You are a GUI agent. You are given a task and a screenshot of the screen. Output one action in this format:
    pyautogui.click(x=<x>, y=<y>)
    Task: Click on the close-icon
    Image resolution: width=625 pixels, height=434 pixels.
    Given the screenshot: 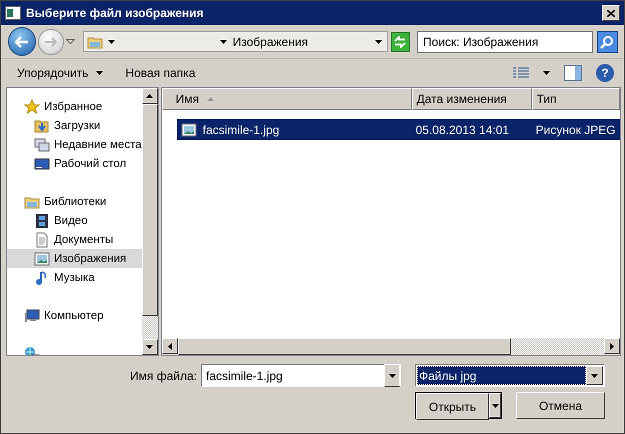 What is the action you would take?
    pyautogui.click(x=611, y=13)
    